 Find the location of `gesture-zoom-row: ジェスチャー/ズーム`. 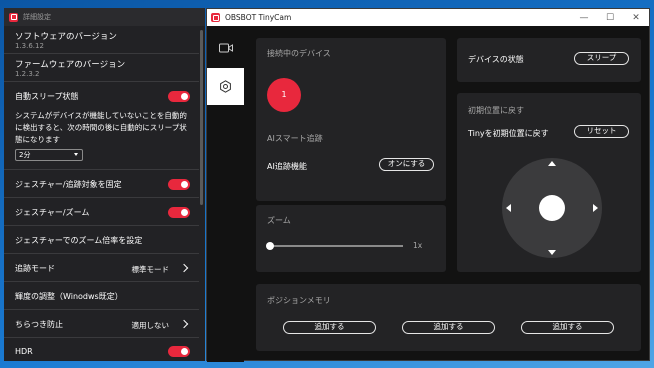

gesture-zoom-row: ジェスチャー/ズーム is located at coordinates (101, 212).